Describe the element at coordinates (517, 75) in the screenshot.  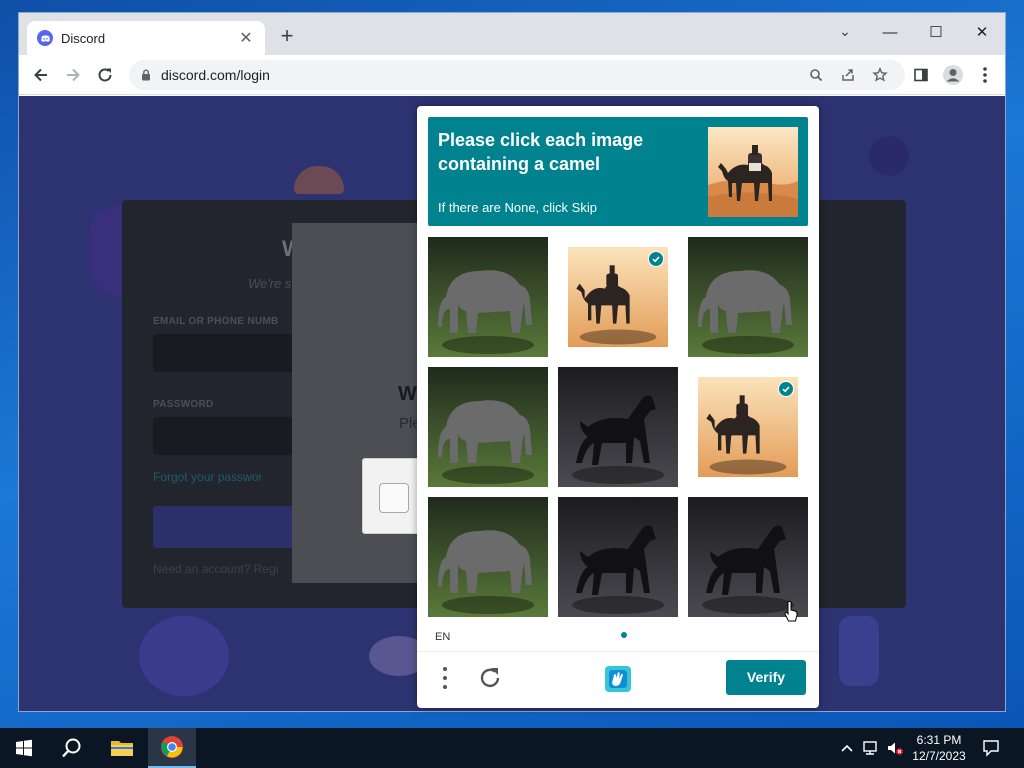
I see `address-bar: discord.com/login` at that location.